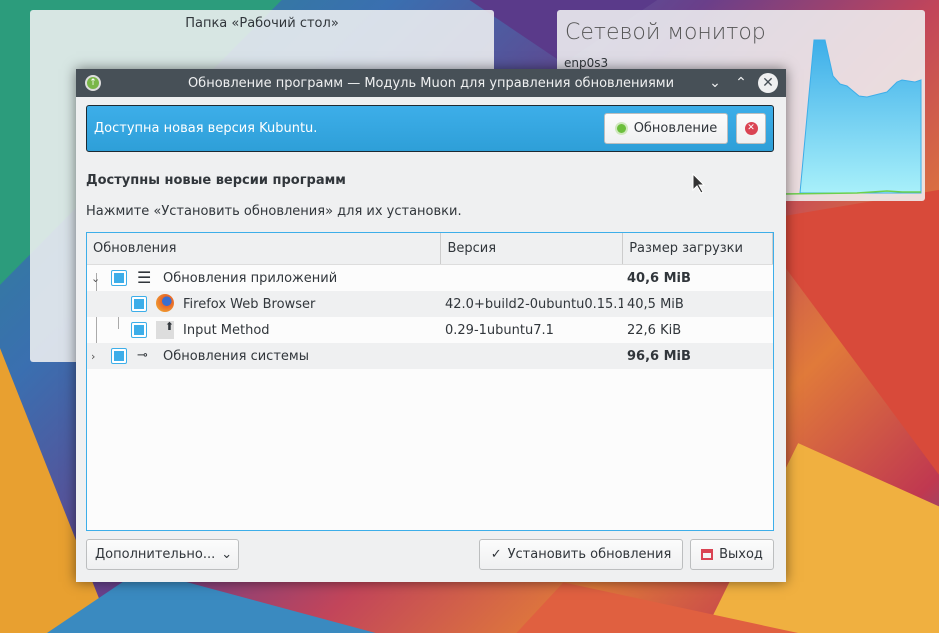 Image resolution: width=939 pixels, height=633 pixels. What do you see at coordinates (165, 330) in the screenshot?
I see `input-method-icon: ⬆` at bounding box center [165, 330].